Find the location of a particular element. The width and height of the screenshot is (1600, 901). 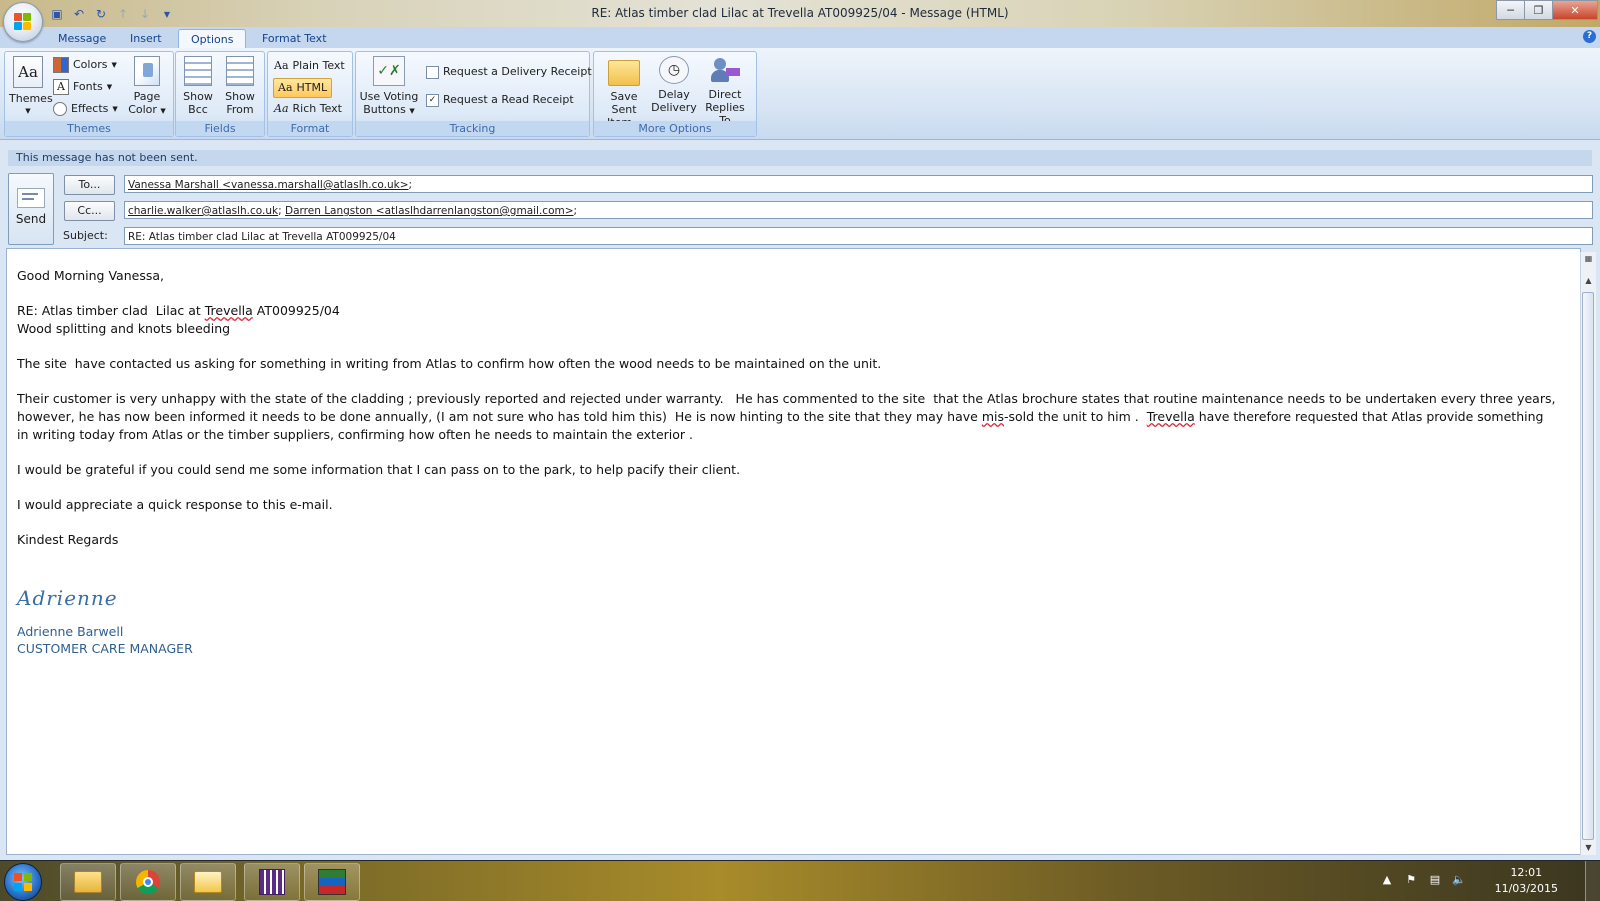

colors-label: Colors is located at coordinates (90, 64).